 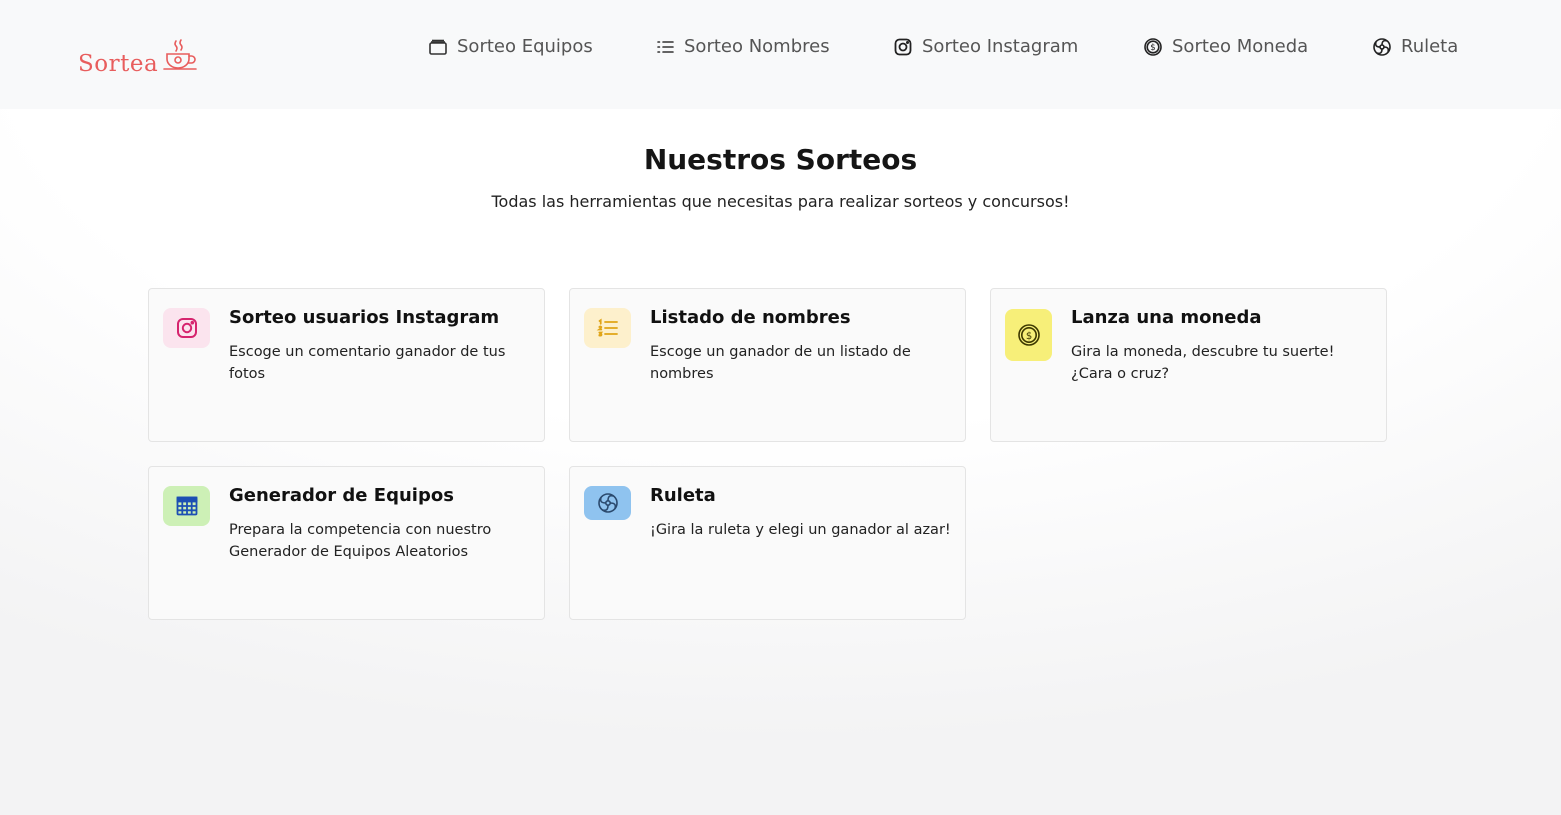 I want to click on nav-sorteo-moneda: $ Sorteo Moneda, so click(x=1225, y=46).